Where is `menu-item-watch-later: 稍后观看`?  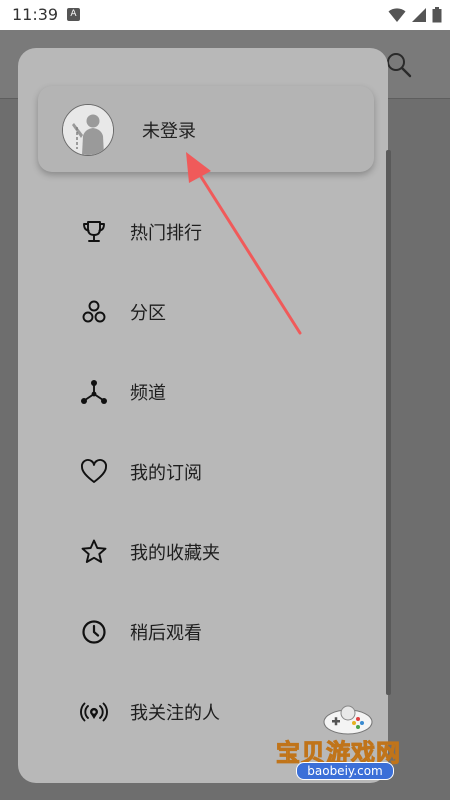
menu-item-watch-later: 稍后观看 is located at coordinates (193, 631).